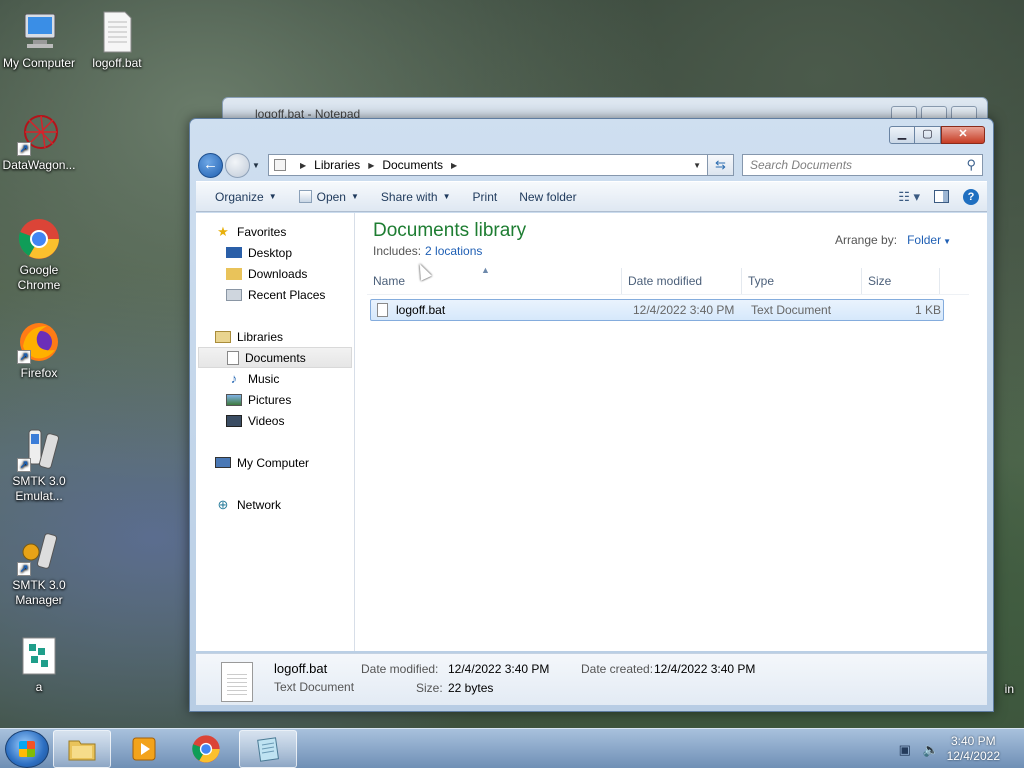 Image resolution: width=1024 pixels, height=768 pixels. I want to click on share-with-label: Share with, so click(409, 196).